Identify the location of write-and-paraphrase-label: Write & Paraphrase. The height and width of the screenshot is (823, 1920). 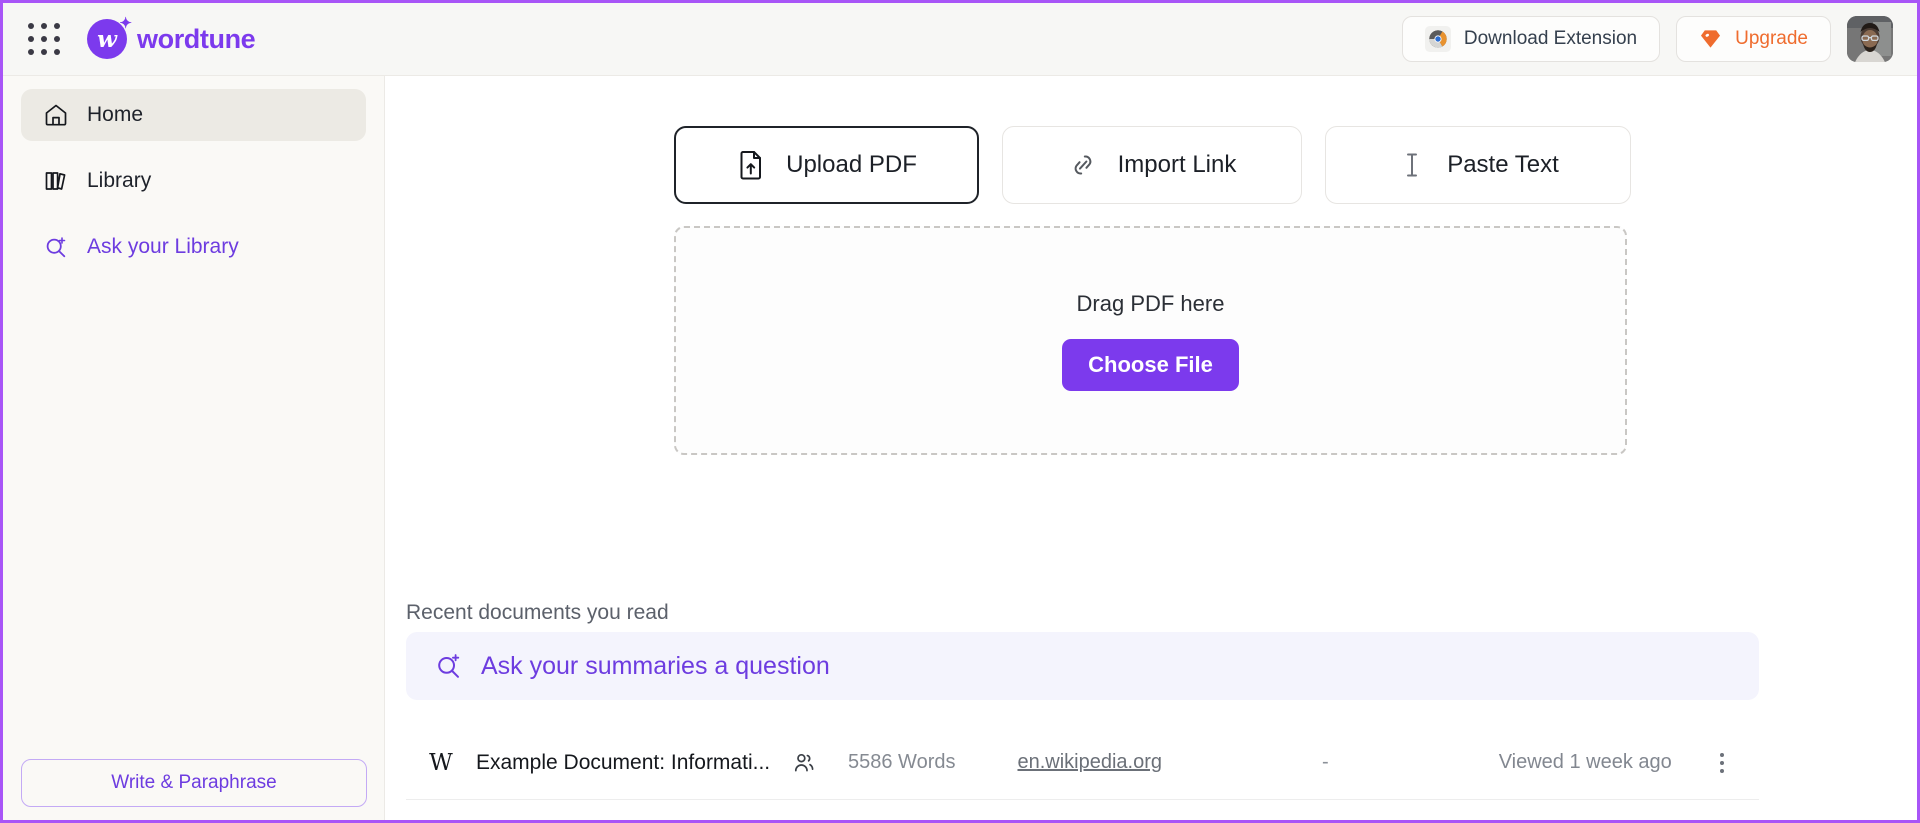
(194, 782).